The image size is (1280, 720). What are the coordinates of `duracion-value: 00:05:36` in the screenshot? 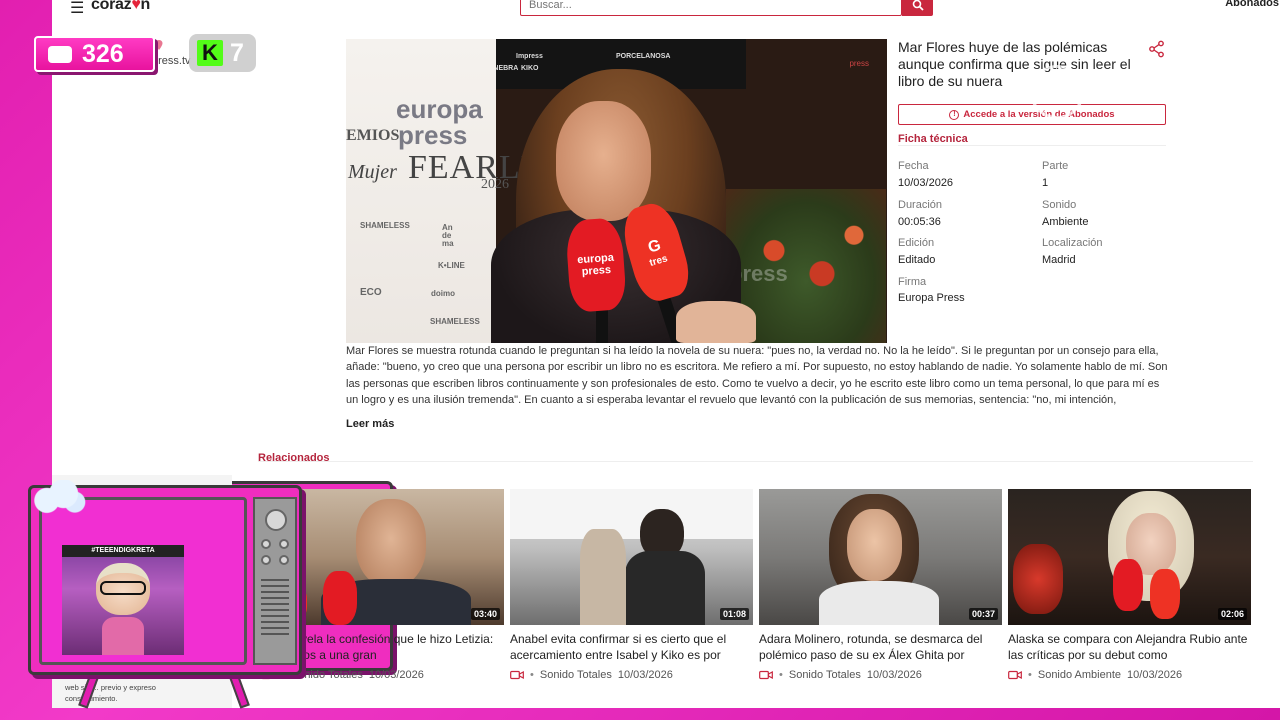 It's located at (919, 222).